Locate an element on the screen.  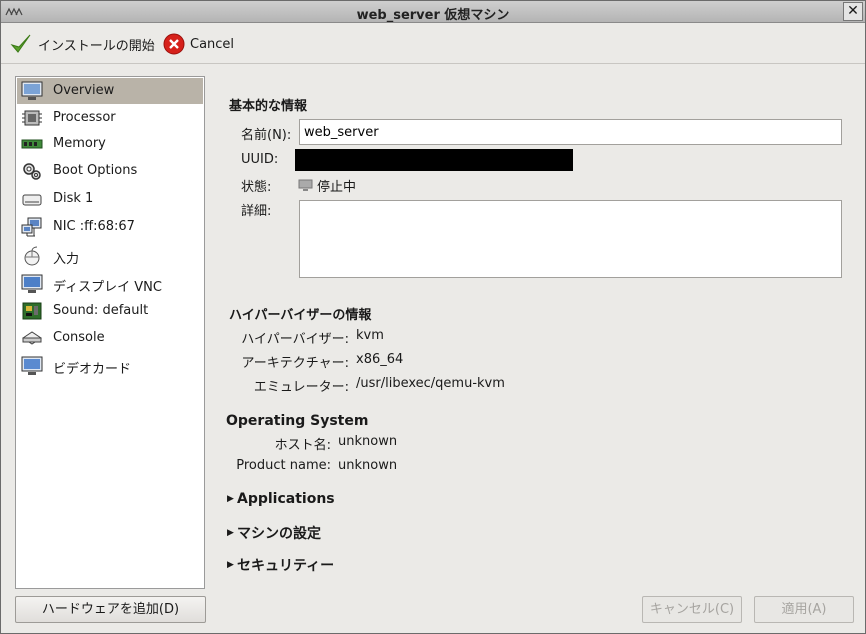
sidebar-item-overview: Overview is located at coordinates (110, 91).